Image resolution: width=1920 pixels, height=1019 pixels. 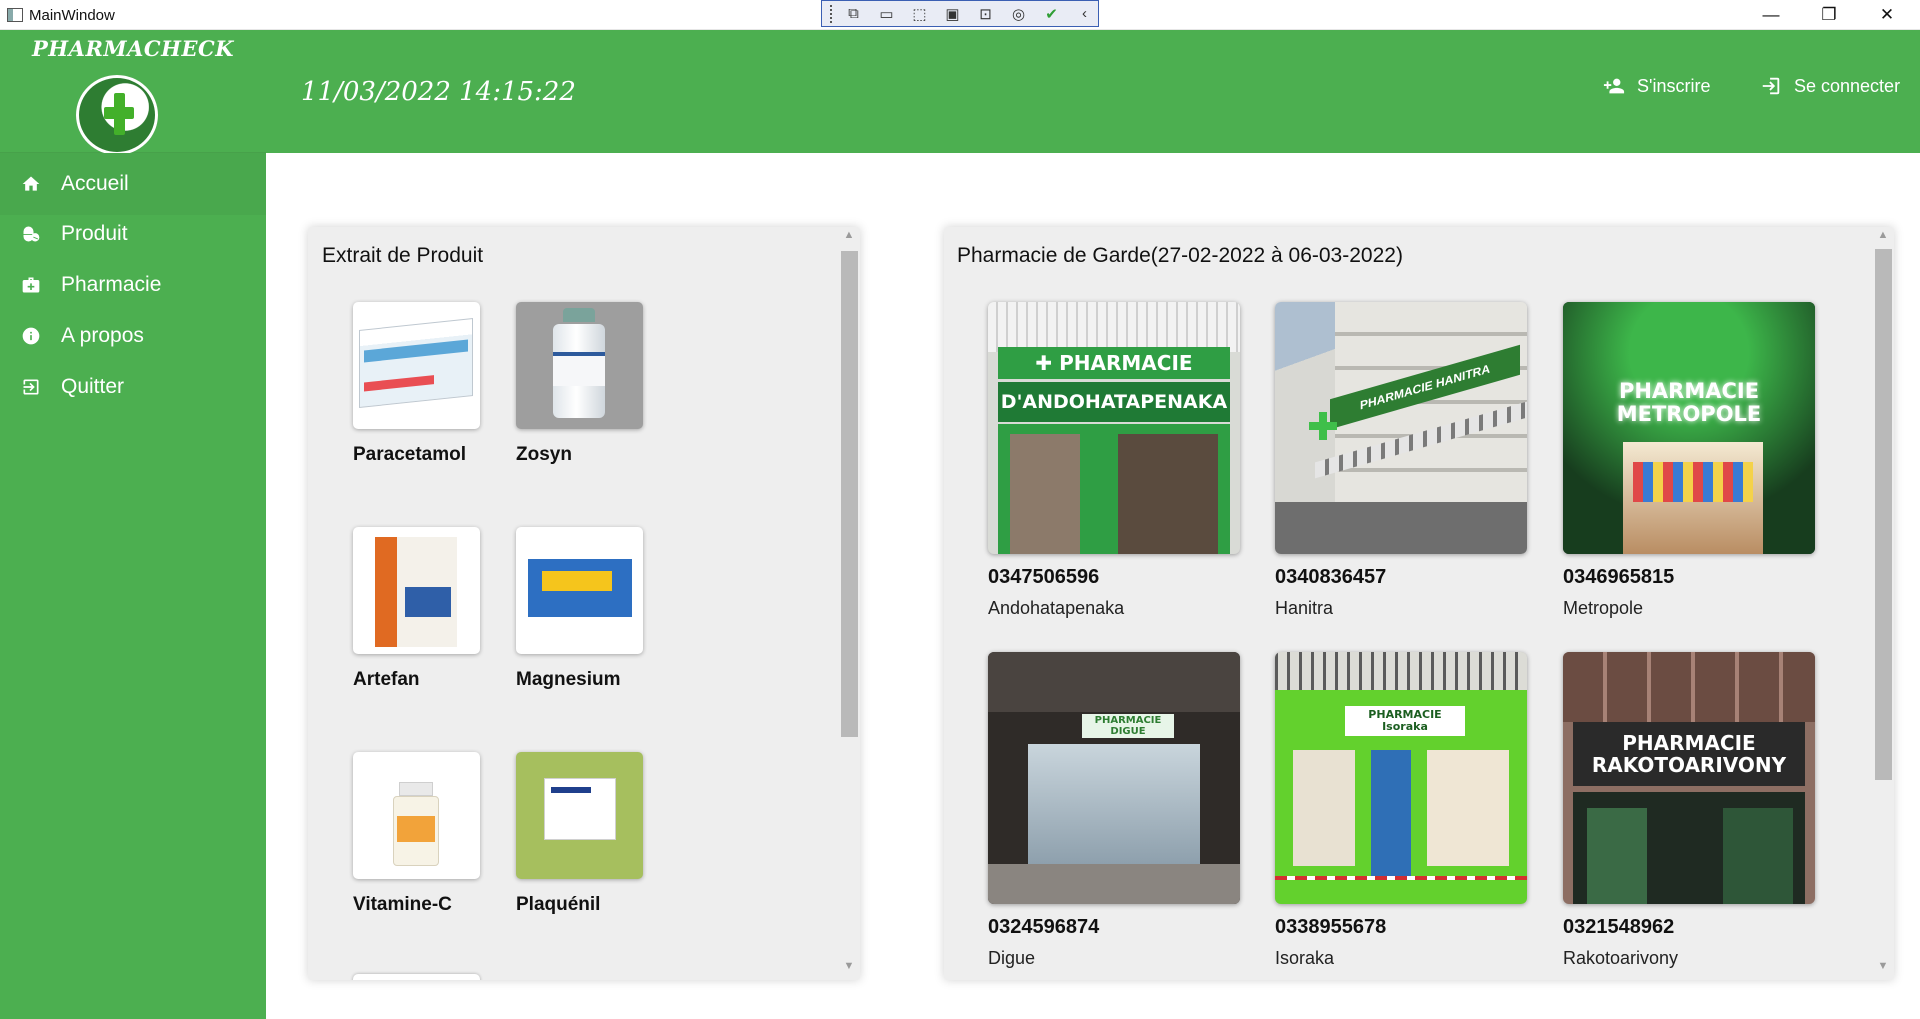 I want to click on product-card-plaquenil: Plaquénil, so click(x=596, y=842).